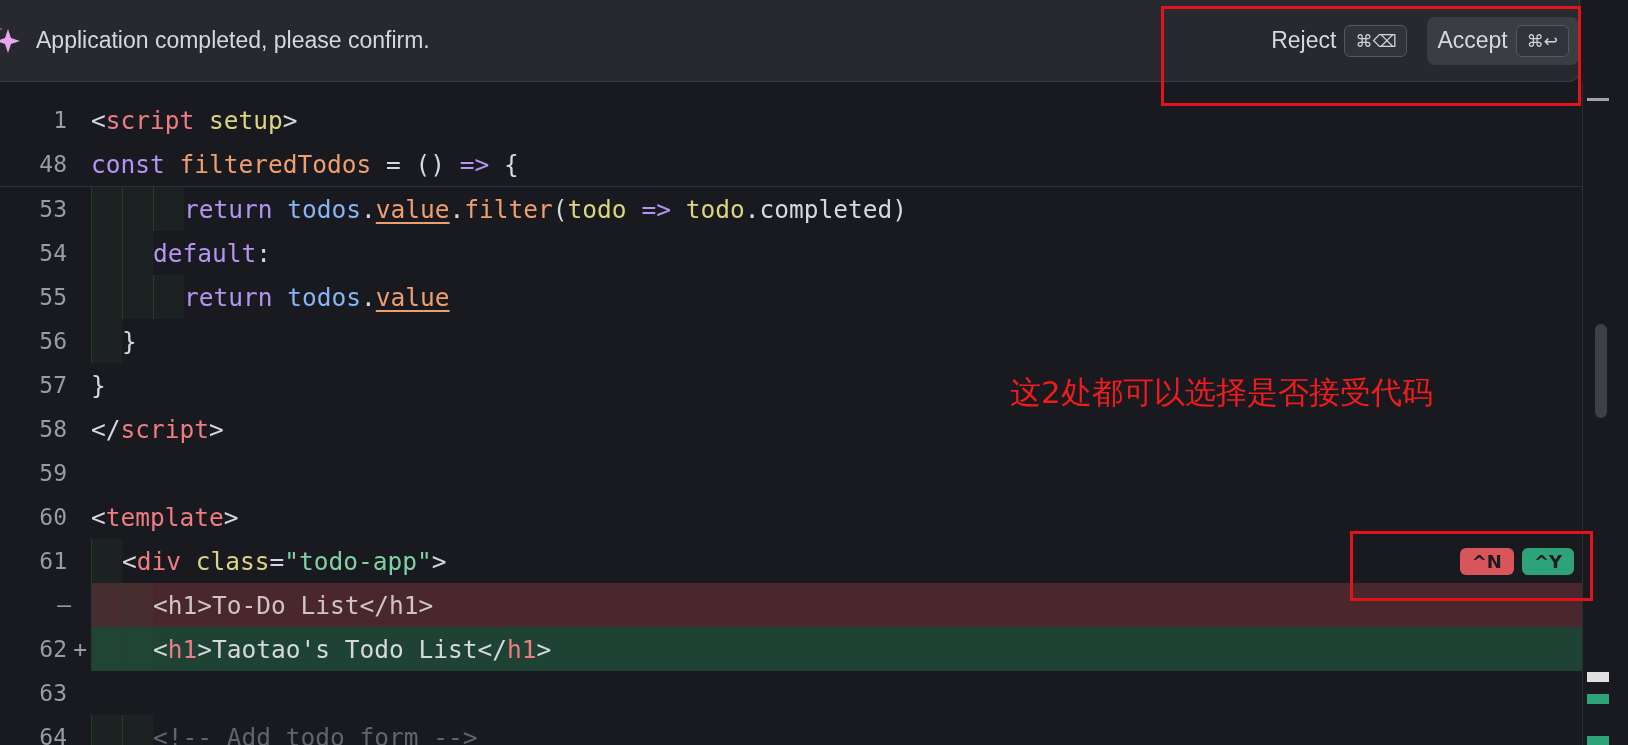  What do you see at coordinates (53, 385) in the screenshot?
I see `line-number: 57` at bounding box center [53, 385].